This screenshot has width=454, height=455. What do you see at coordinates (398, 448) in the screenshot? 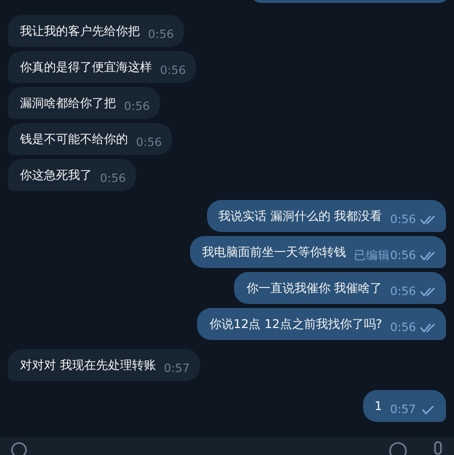
I see `emoji-icon` at bounding box center [398, 448].